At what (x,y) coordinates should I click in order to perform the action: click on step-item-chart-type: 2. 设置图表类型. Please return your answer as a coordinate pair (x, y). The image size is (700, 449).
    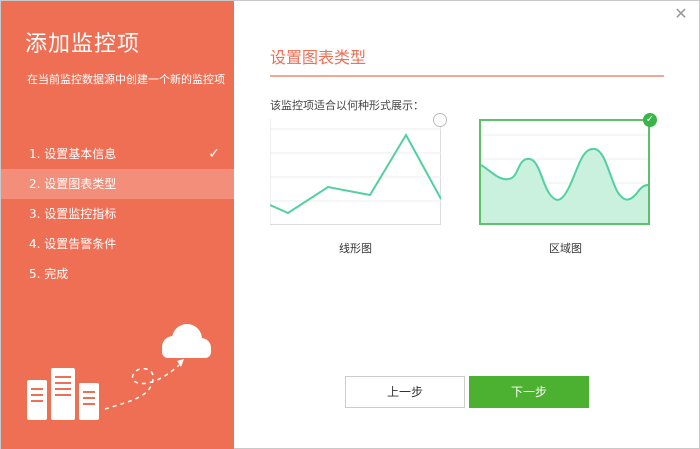
    Looking at the image, I should click on (117, 184).